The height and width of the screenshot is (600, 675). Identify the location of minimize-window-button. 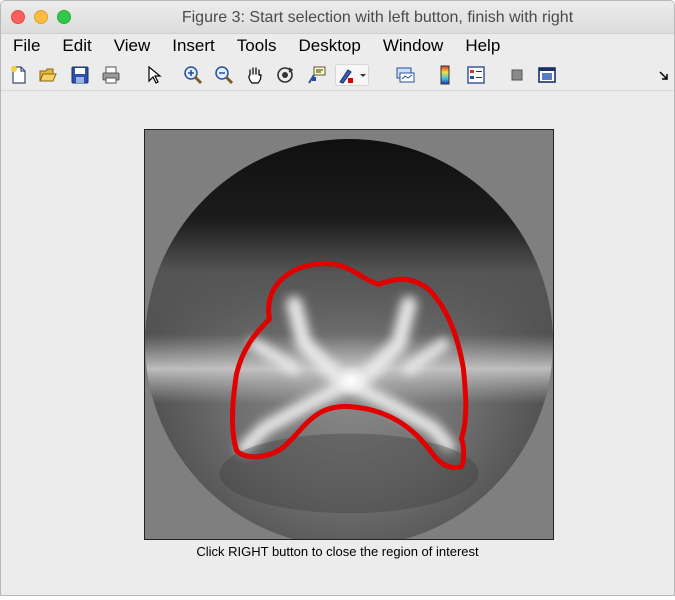
(41, 17).